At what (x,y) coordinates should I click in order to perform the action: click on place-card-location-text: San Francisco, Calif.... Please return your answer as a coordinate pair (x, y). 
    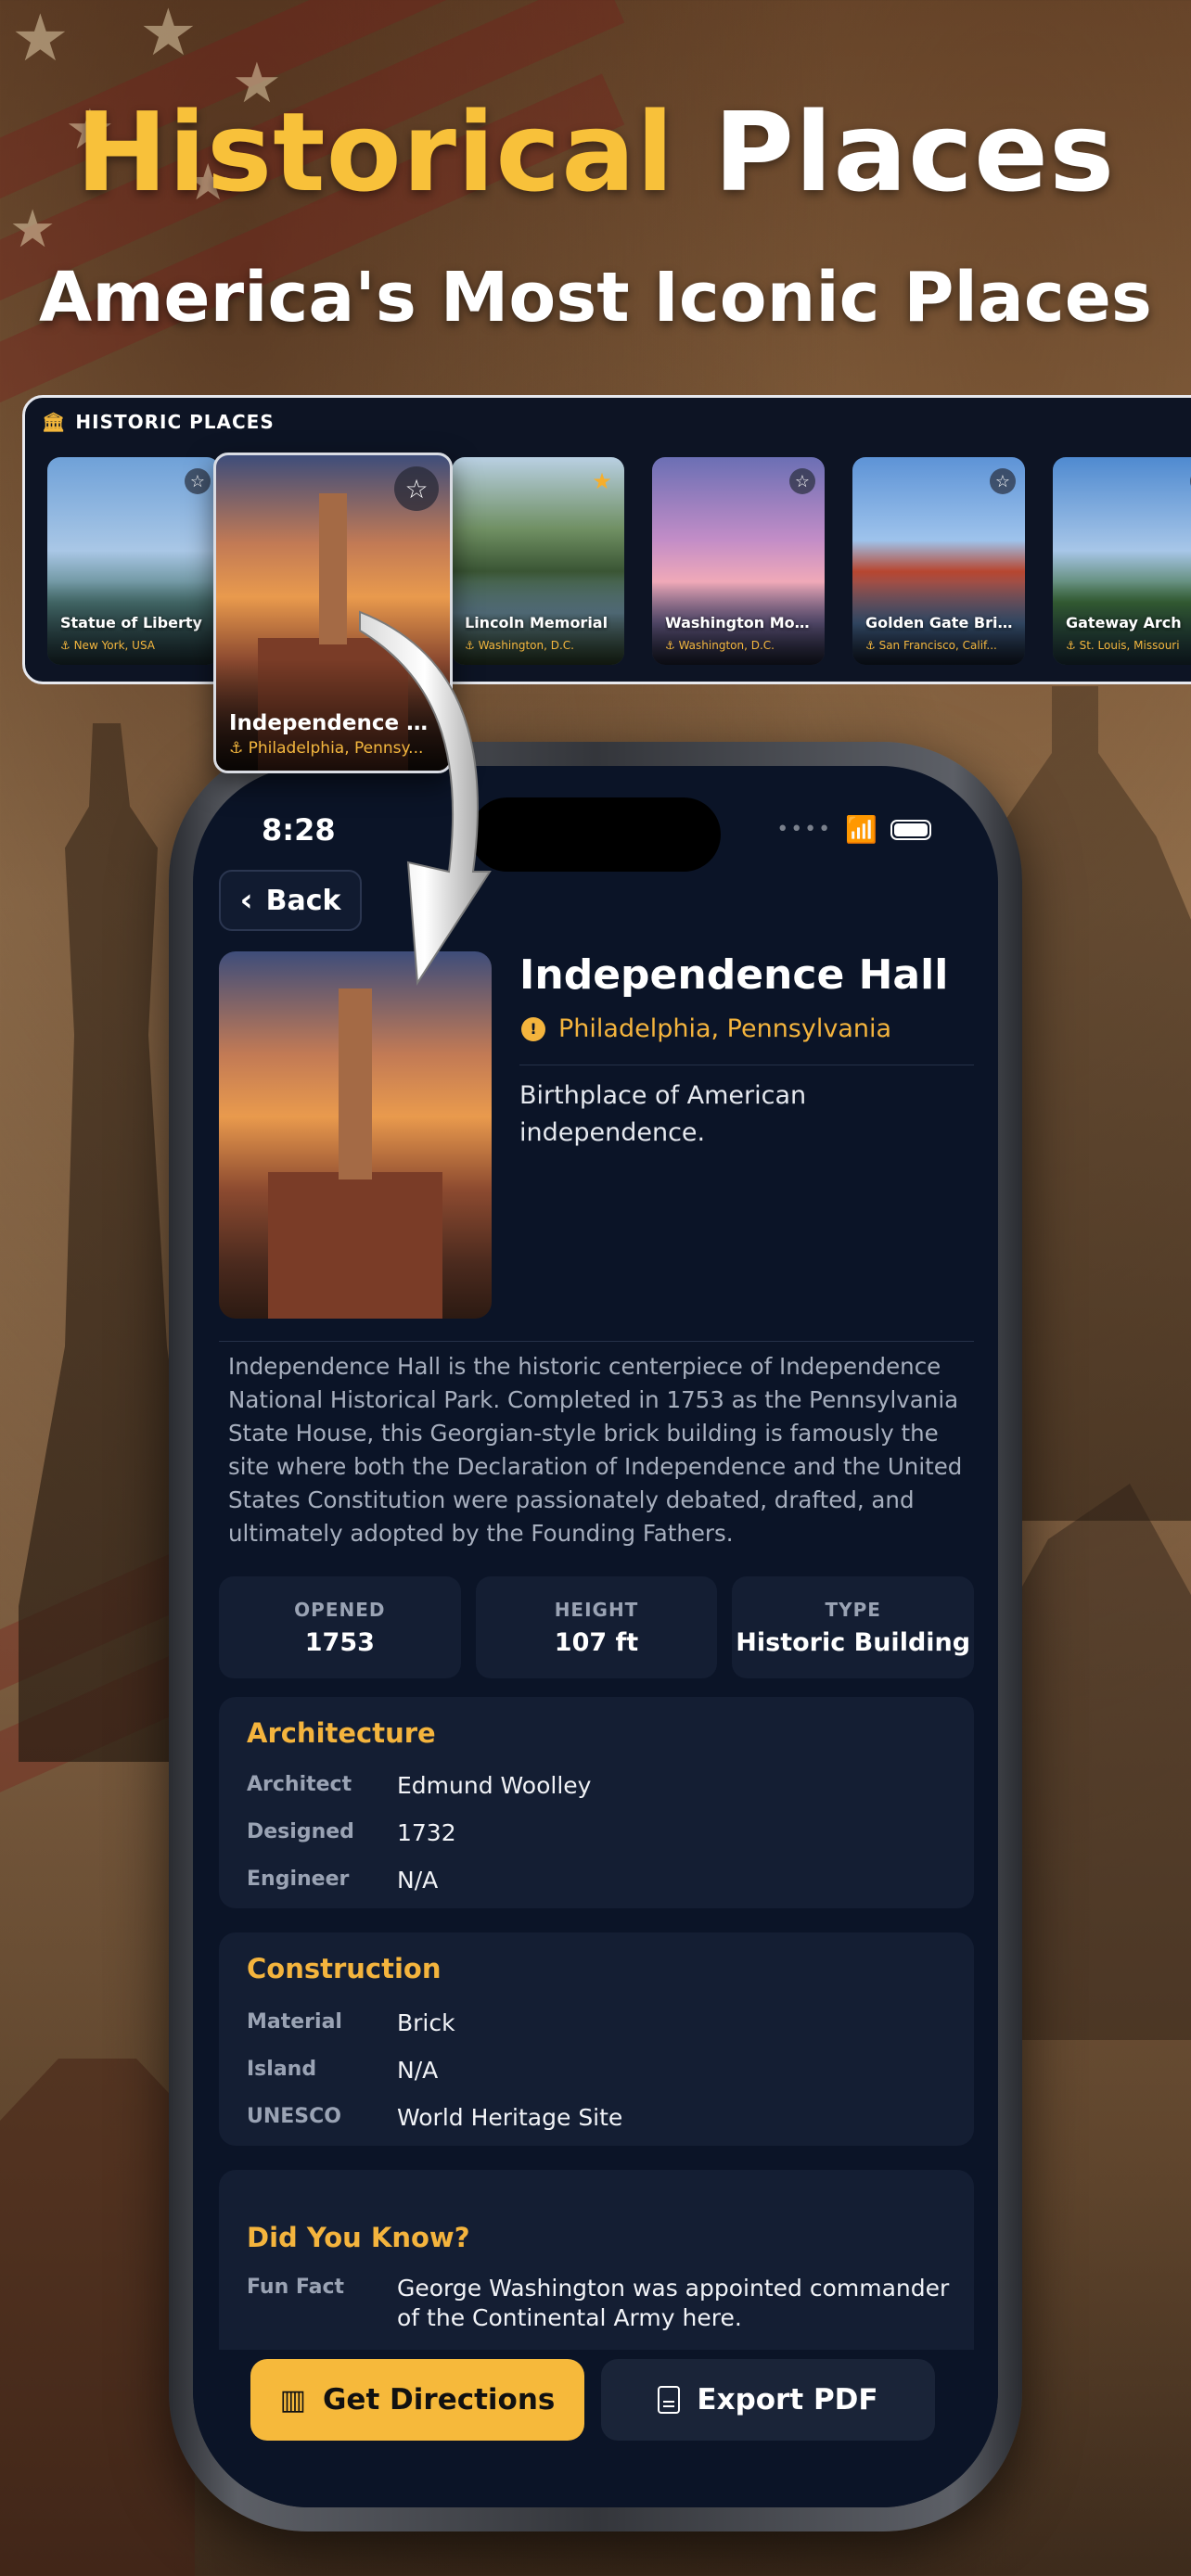
    Looking at the image, I should click on (937, 645).